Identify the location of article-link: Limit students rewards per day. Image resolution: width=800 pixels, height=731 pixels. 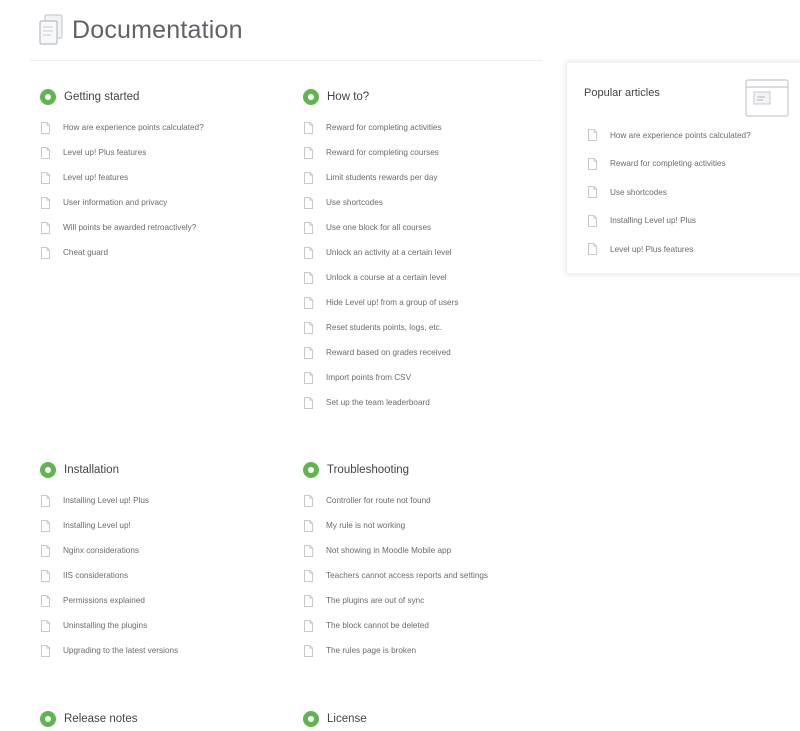
(380, 177).